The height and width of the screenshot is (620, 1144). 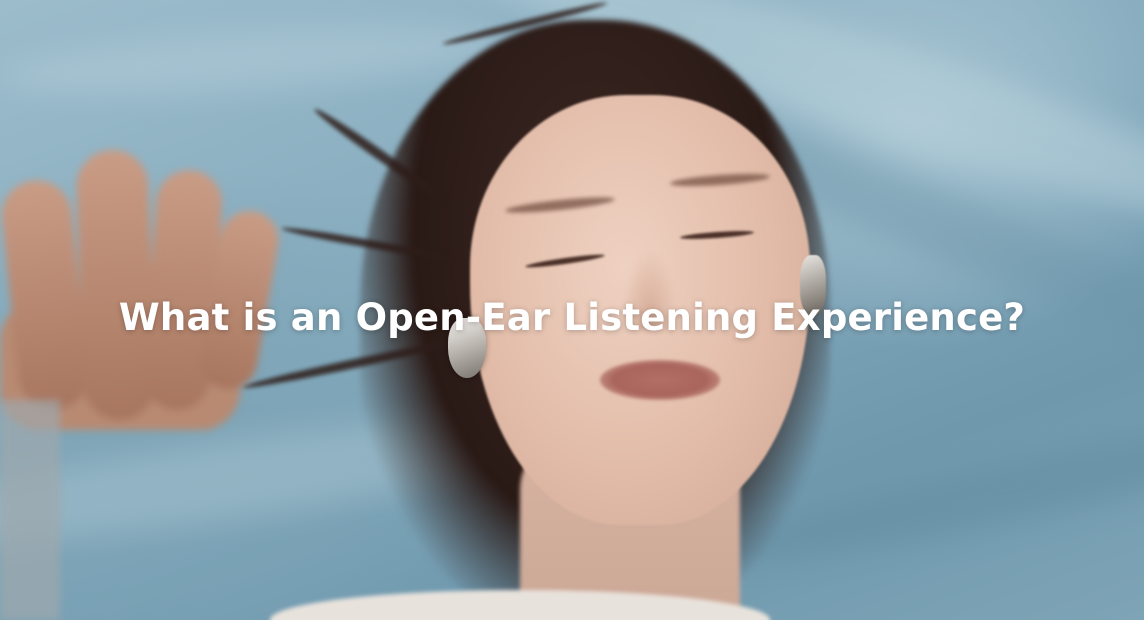 I want to click on fabric-streak, so click(x=251, y=60).